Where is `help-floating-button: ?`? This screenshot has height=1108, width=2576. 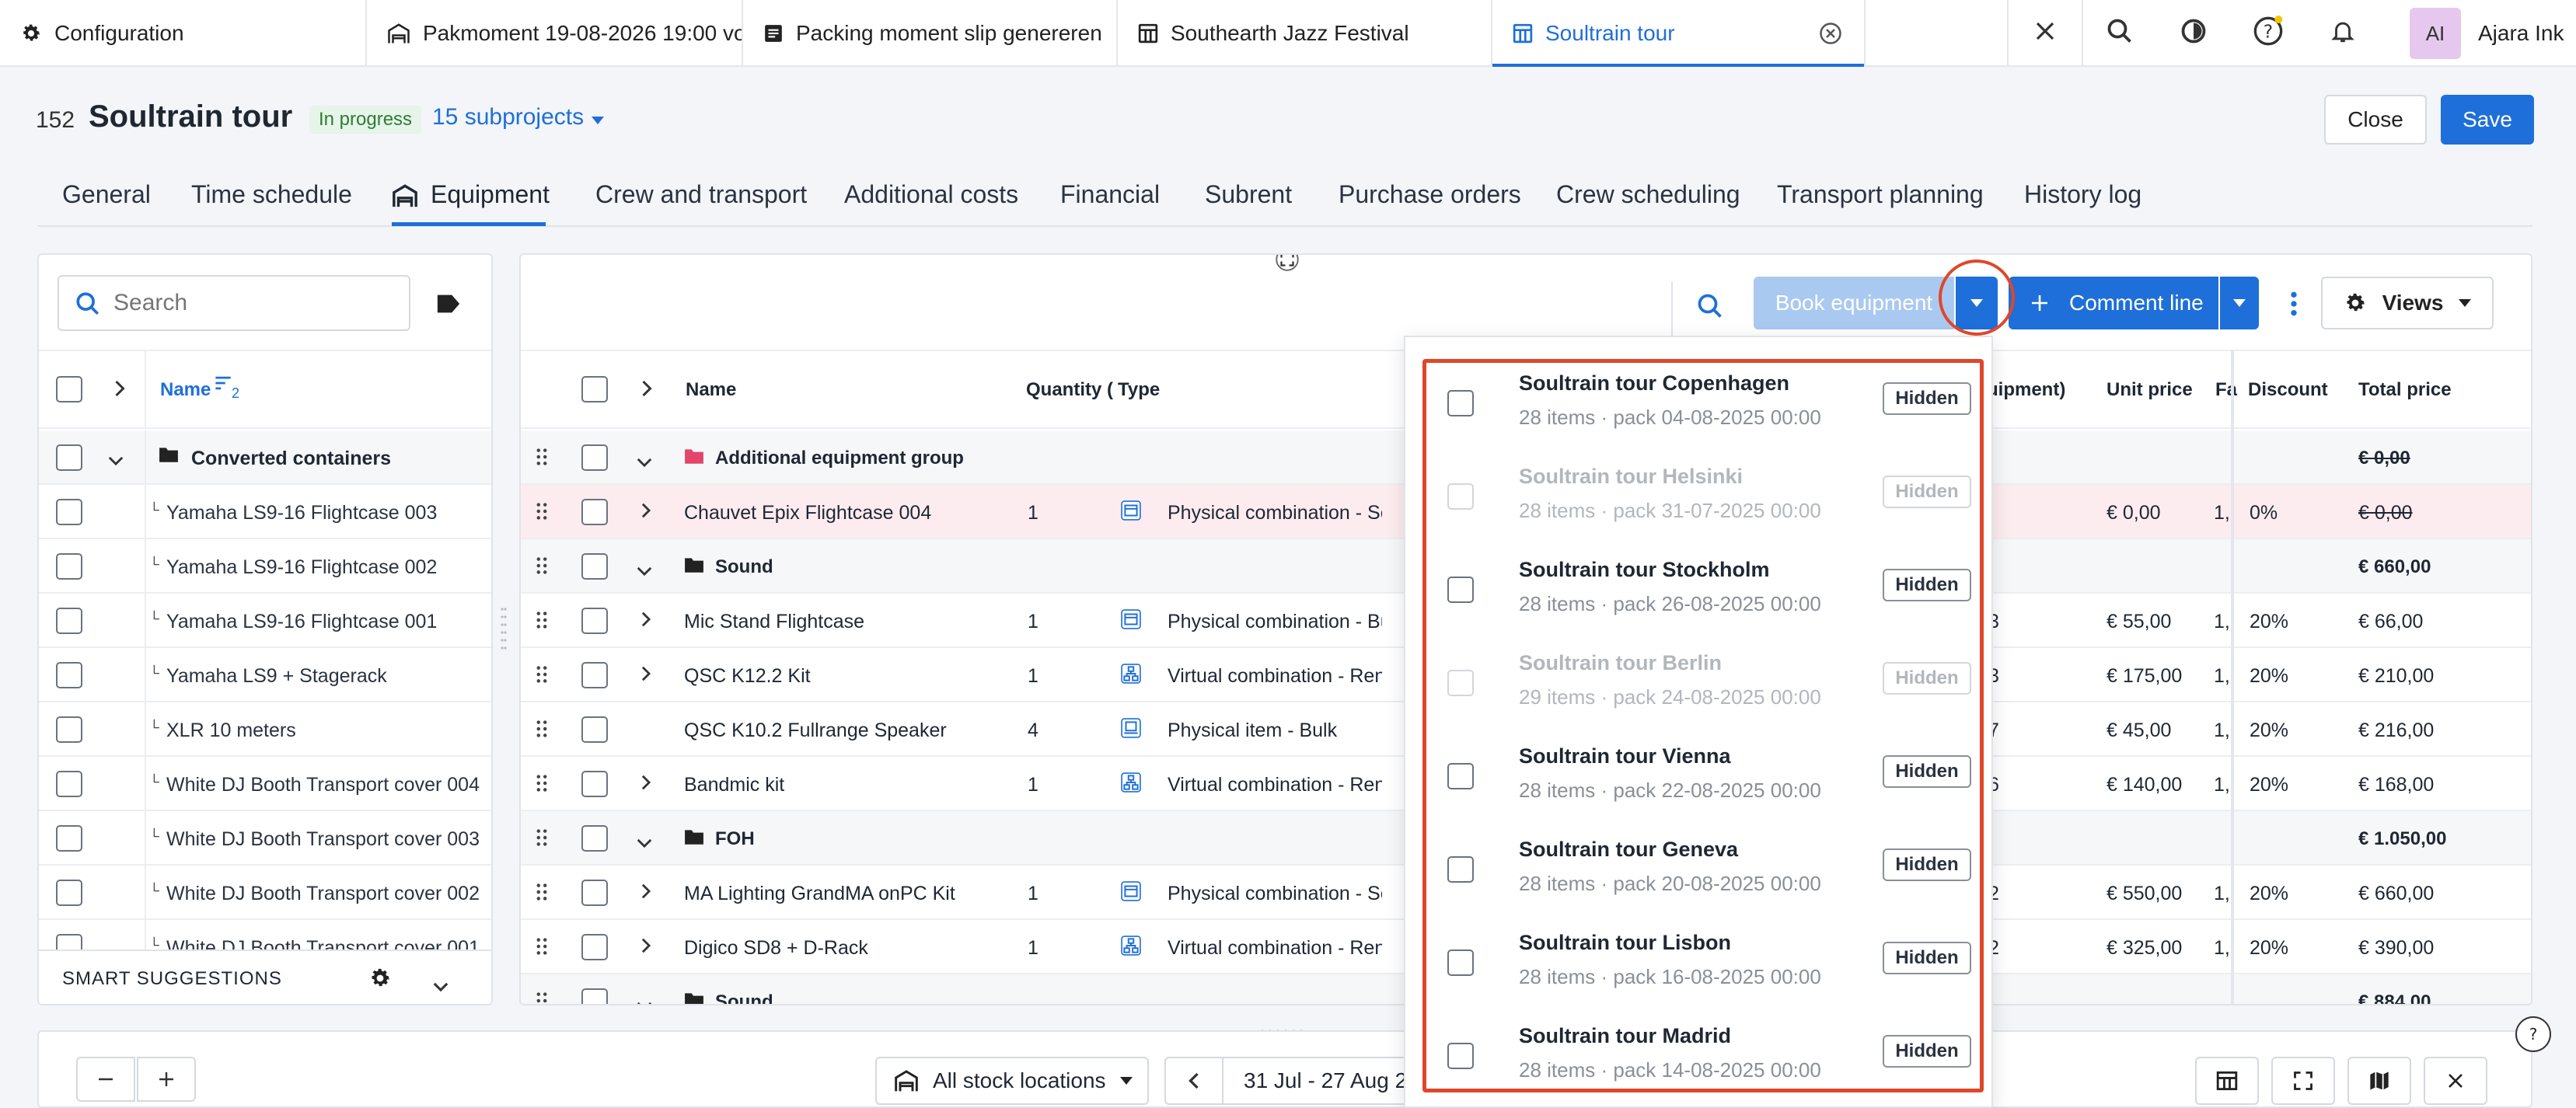
help-floating-button: ? is located at coordinates (2533, 1034).